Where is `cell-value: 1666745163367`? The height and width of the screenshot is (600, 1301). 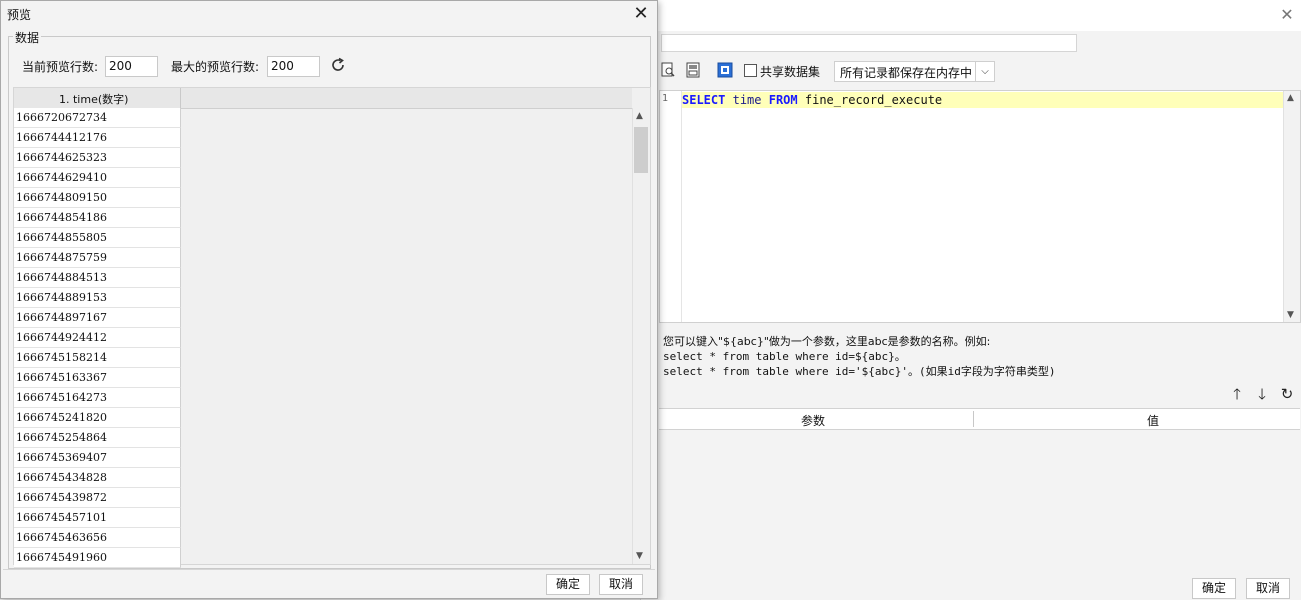 cell-value: 1666745163367 is located at coordinates (61, 377).